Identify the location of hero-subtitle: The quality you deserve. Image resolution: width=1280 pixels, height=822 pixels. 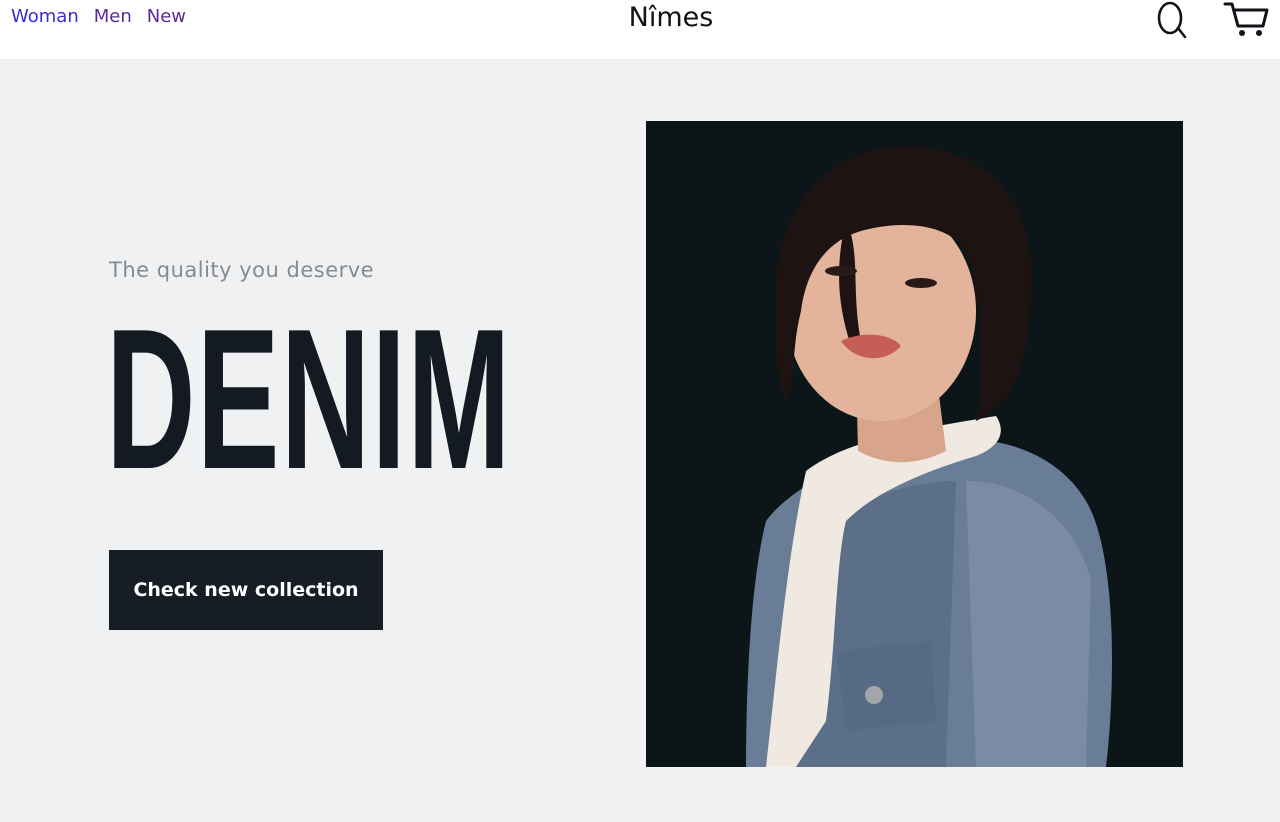
(242, 270).